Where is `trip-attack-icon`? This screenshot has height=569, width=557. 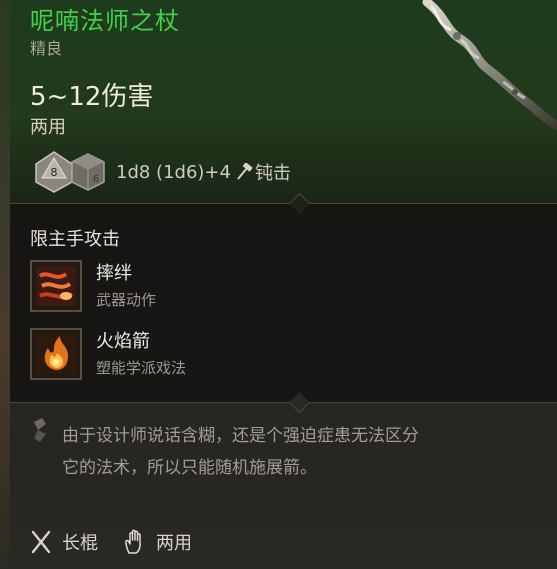
trip-attack-icon is located at coordinates (56, 286).